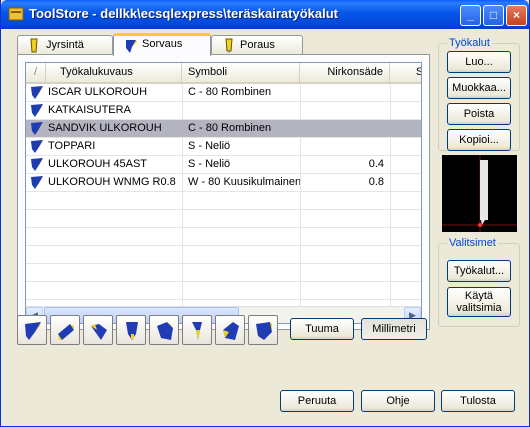 The image size is (530, 427). Describe the element at coordinates (322, 329) in the screenshot. I see `inch-unit-button: Tuuma` at that location.